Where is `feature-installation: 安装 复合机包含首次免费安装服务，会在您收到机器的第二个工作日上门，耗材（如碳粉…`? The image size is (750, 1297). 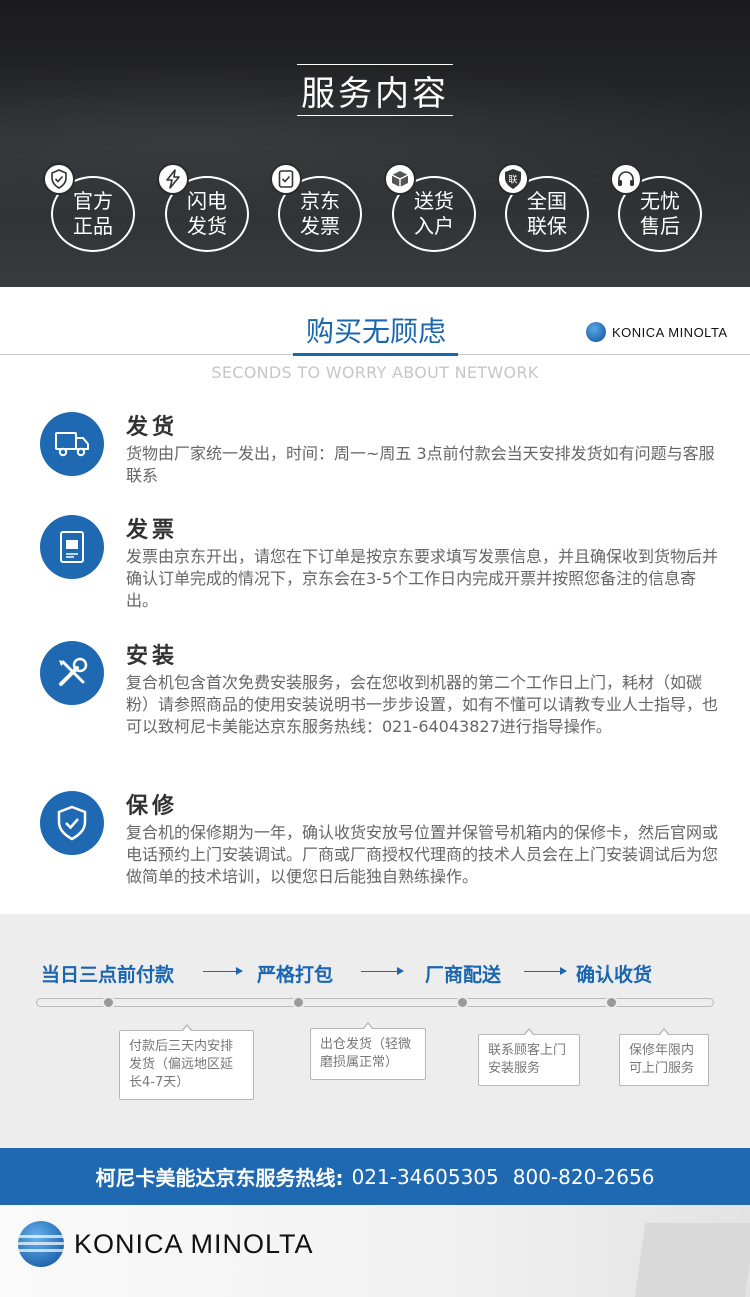 feature-installation: 安装 复合机包含首次免费安装服务，会在您收到机器的第二个工作日上门，耗材（如碳粉… is located at coordinates (380, 701).